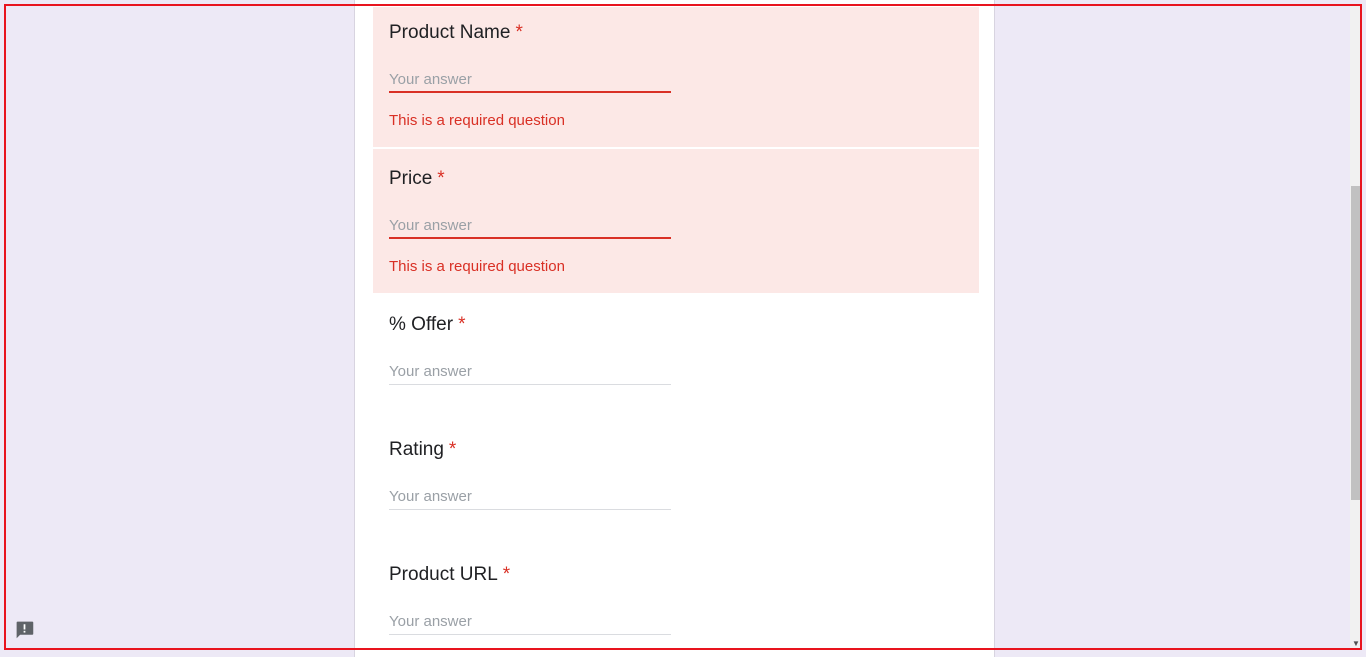 This screenshot has height=657, width=1366. What do you see at coordinates (411, 178) in the screenshot?
I see `question-title-label: Price` at bounding box center [411, 178].